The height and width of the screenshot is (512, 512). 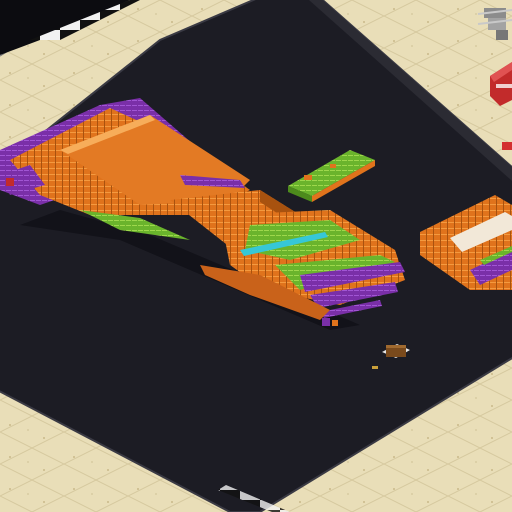 I want to click on red-marker, so click(x=507, y=146).